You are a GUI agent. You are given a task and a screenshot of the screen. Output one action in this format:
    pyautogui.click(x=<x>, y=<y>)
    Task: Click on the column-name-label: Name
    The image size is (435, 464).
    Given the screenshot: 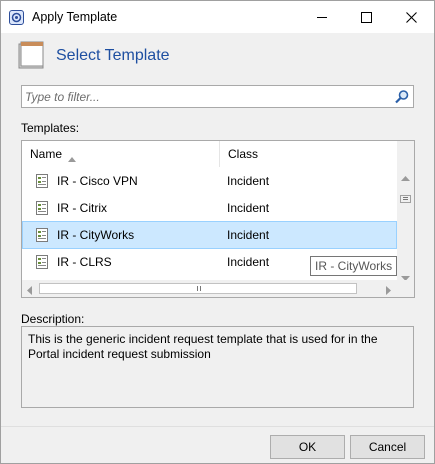 What is the action you would take?
    pyautogui.click(x=46, y=154)
    